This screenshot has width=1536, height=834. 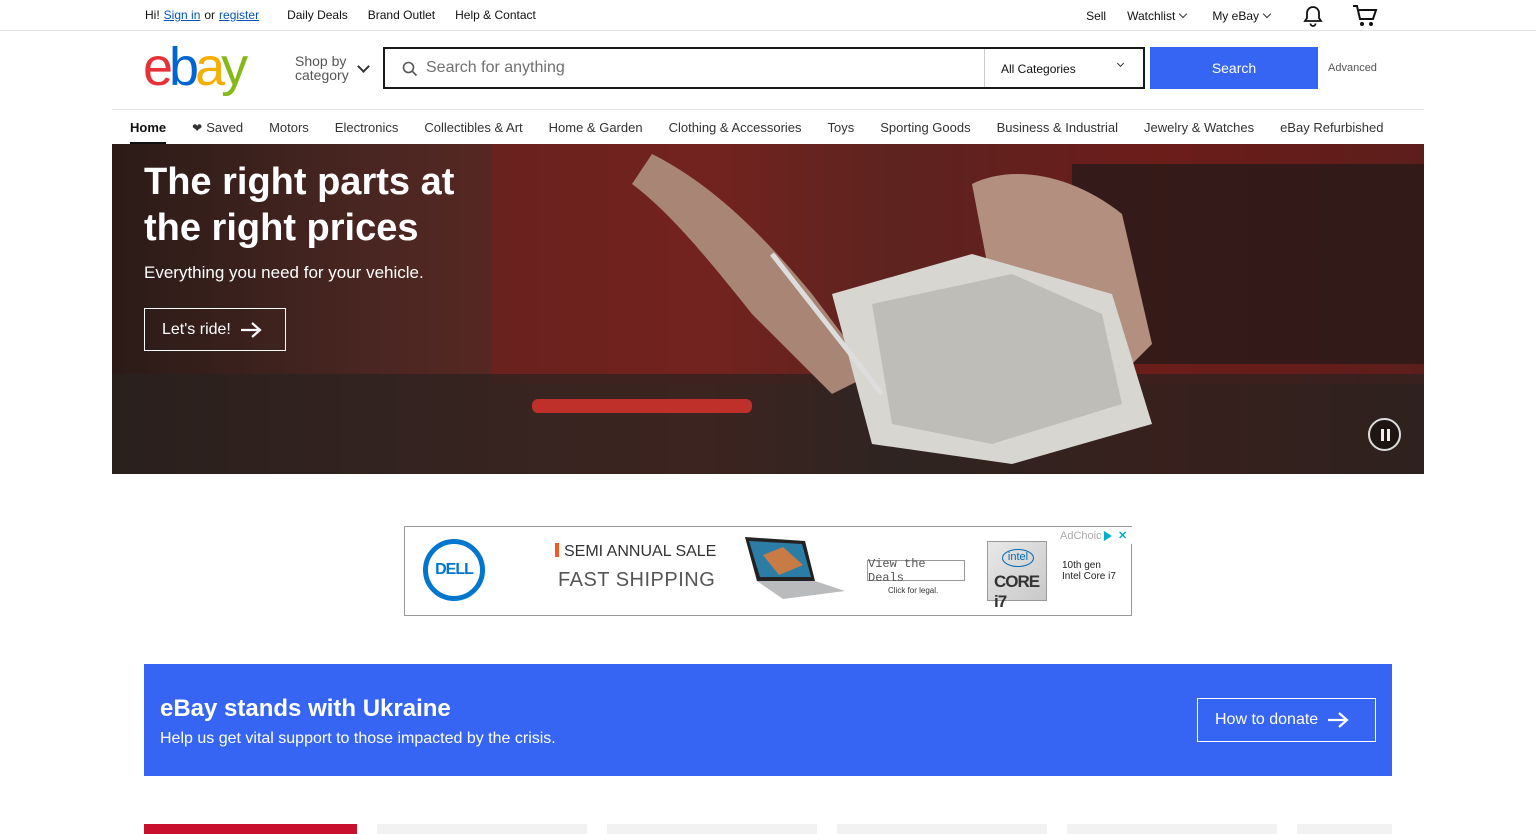 I want to click on nav-item-jewelry-watches: Jewelry & Watches, so click(x=1199, y=132).